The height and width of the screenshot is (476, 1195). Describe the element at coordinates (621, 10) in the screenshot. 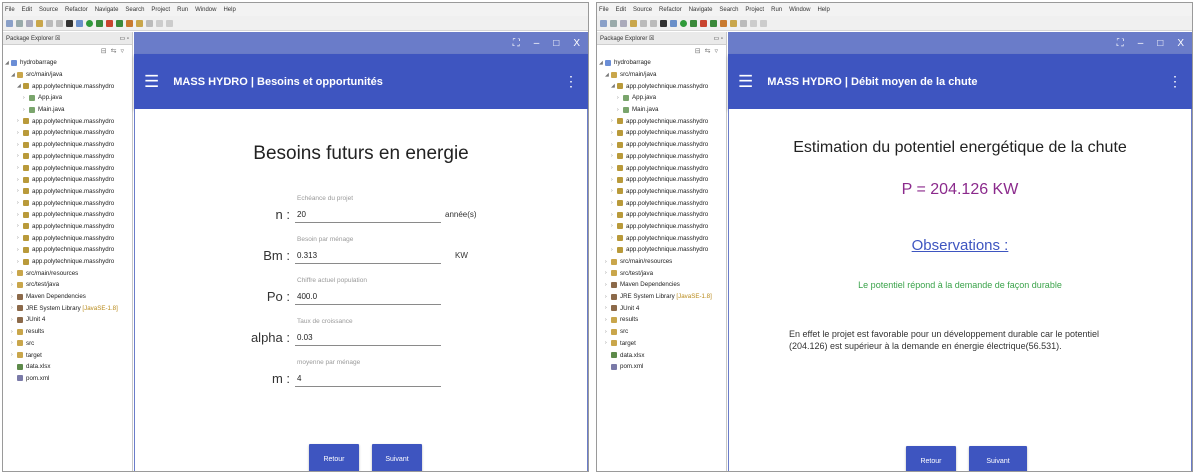

I see `menu-edit: Edit` at that location.